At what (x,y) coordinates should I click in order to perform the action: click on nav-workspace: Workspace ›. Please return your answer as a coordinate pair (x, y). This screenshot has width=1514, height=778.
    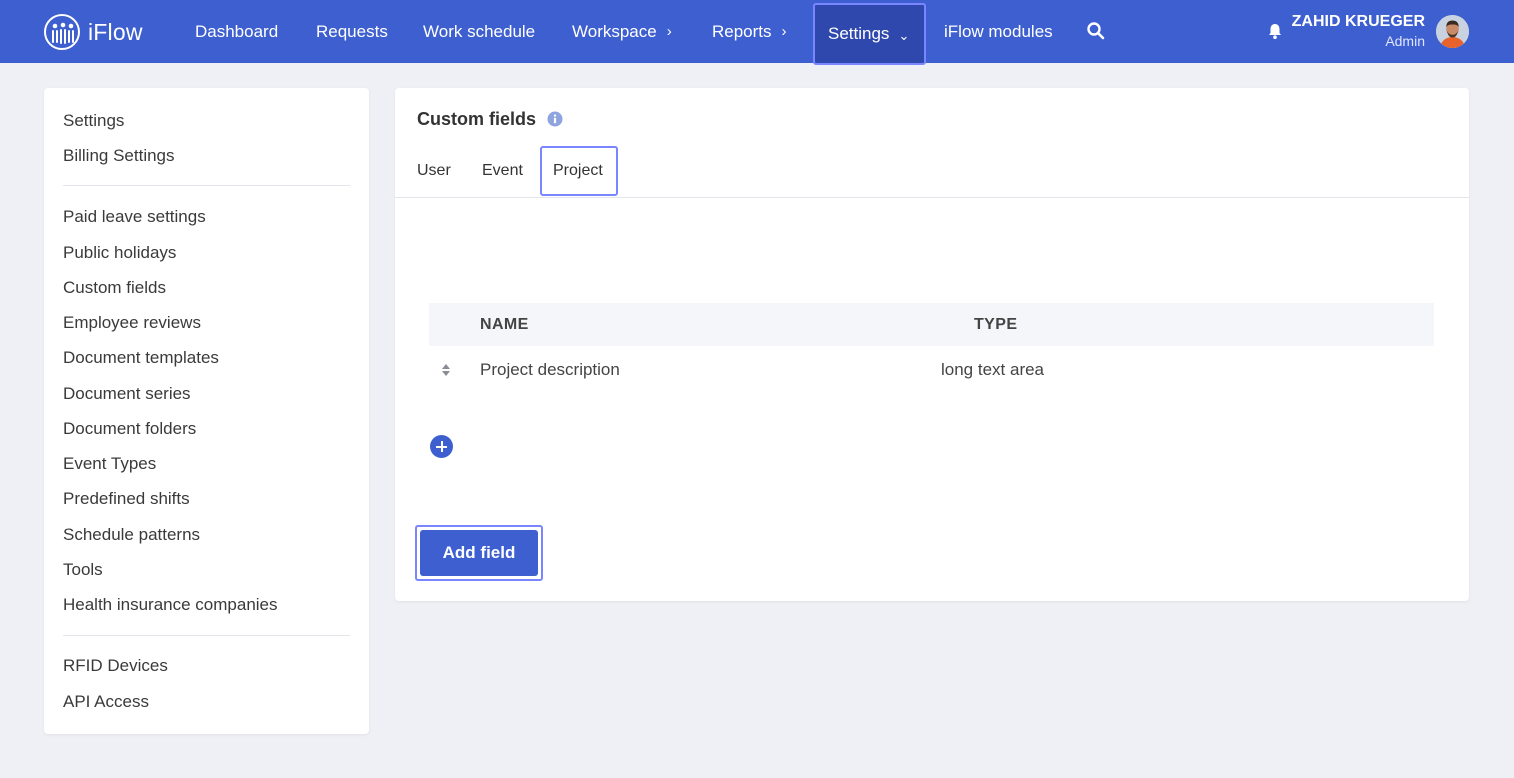
    Looking at the image, I should click on (622, 31).